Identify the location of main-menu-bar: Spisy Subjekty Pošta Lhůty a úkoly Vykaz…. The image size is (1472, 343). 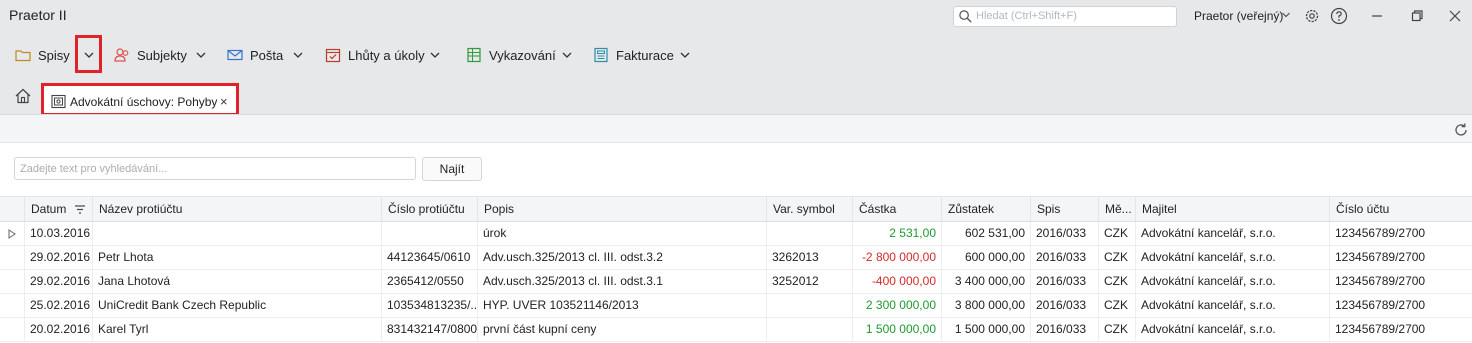
(736, 56).